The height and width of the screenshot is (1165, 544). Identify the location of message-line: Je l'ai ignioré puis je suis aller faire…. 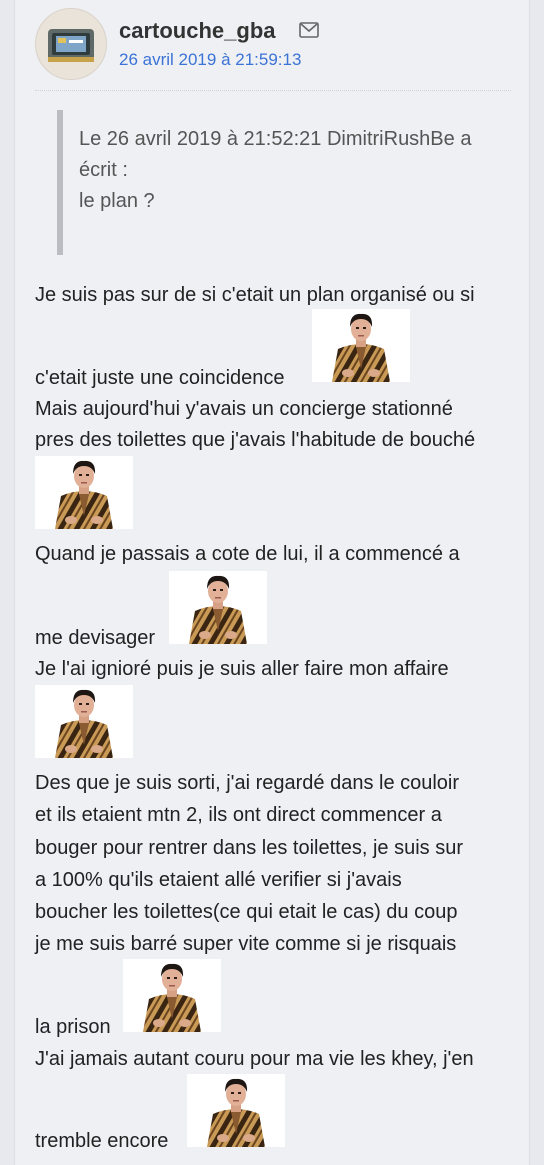
(242, 669).